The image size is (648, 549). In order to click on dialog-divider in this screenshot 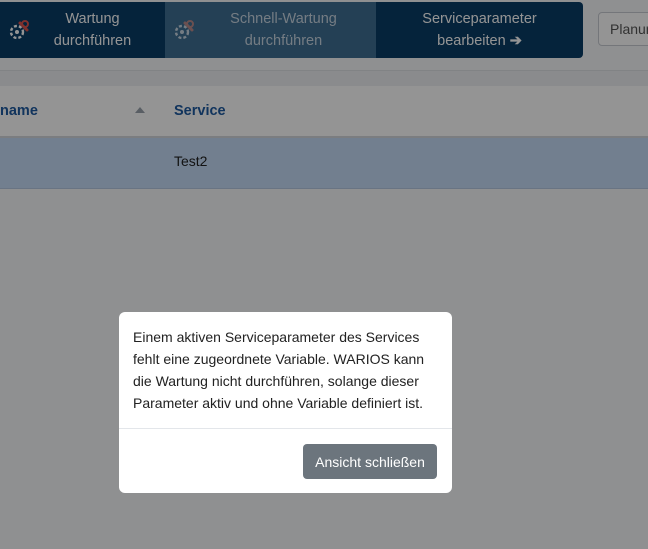, I will do `click(285, 428)`.